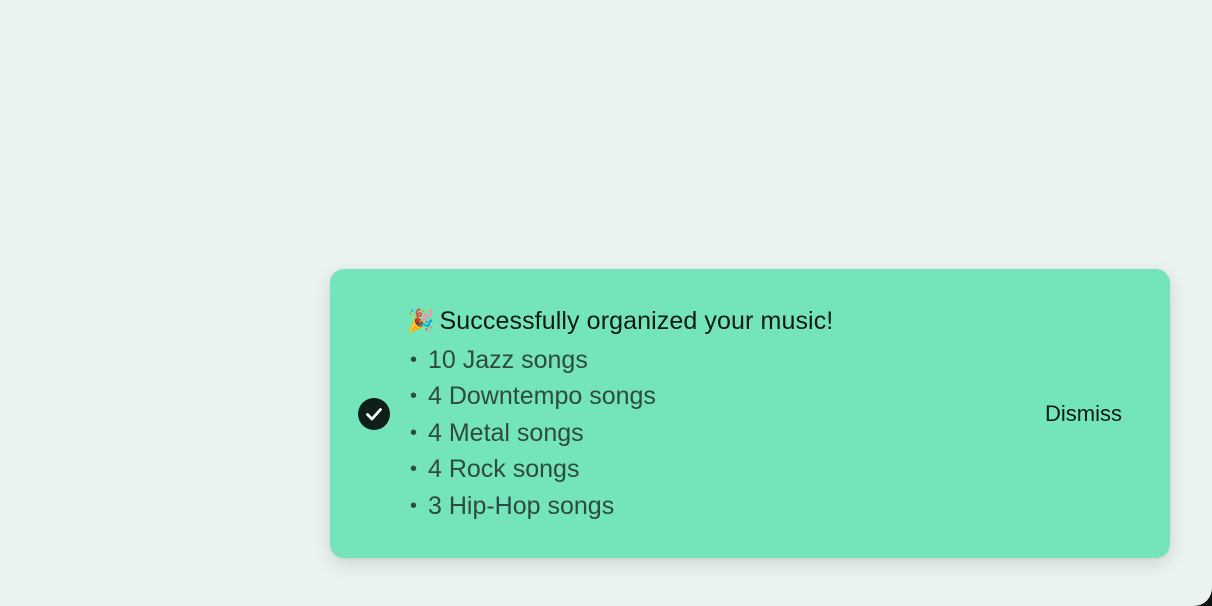  I want to click on toast-title: 🎉 Successfully organized your music!, so click(707, 321).